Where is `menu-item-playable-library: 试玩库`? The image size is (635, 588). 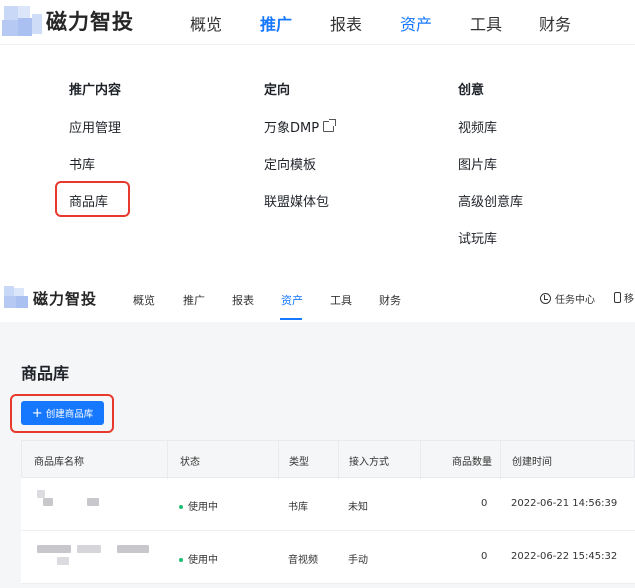 menu-item-playable-library: 试玩库 is located at coordinates (477, 237).